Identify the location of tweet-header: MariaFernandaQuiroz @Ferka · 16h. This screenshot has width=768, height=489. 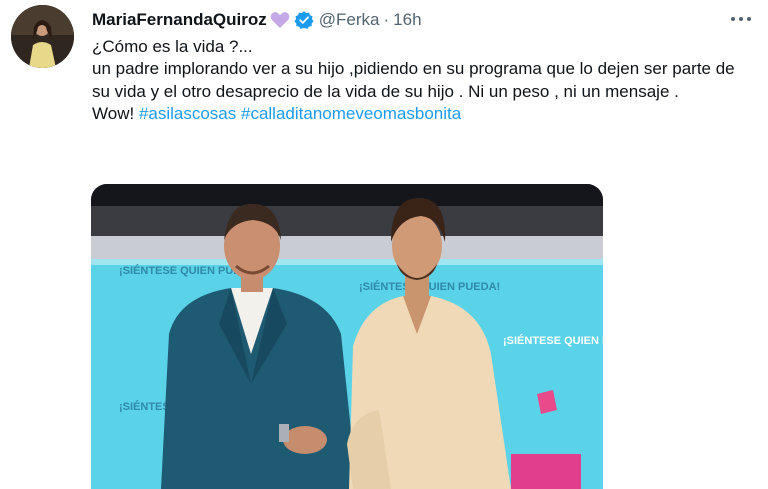
(257, 20).